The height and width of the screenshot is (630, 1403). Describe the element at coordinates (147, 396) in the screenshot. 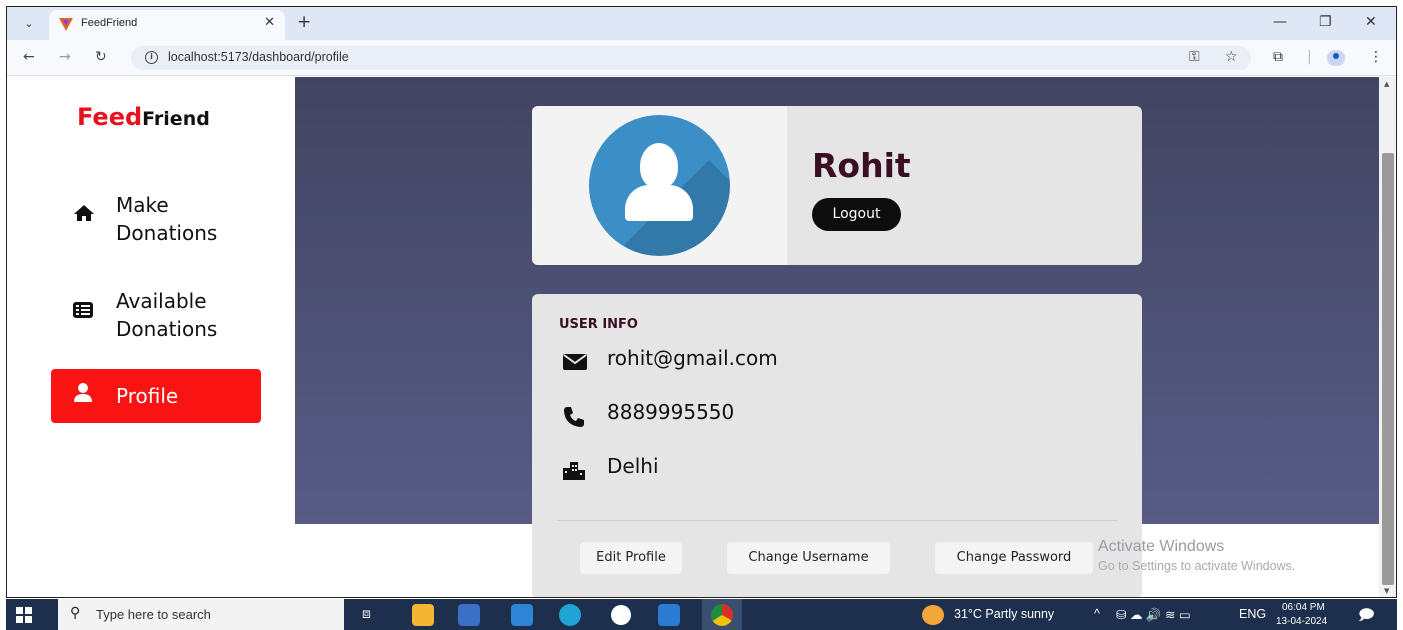

I see `sidebar-item-label: Profile` at that location.